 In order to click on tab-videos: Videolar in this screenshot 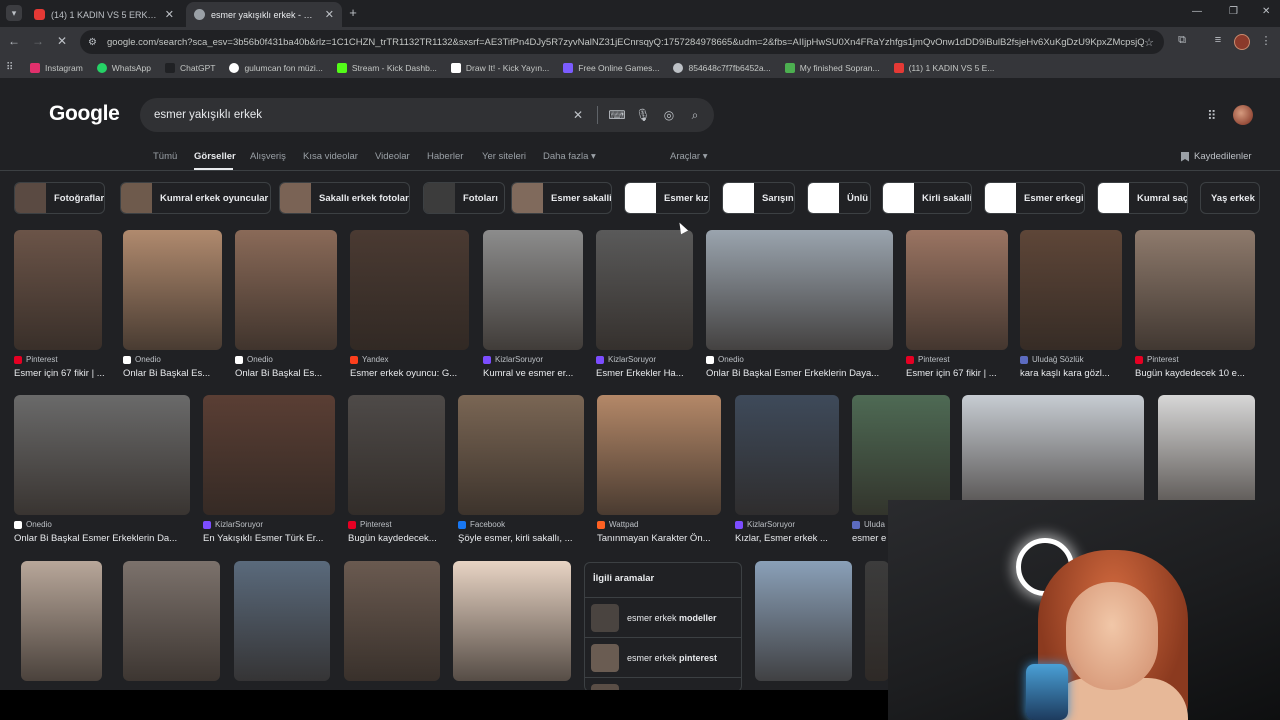, I will do `click(392, 156)`.